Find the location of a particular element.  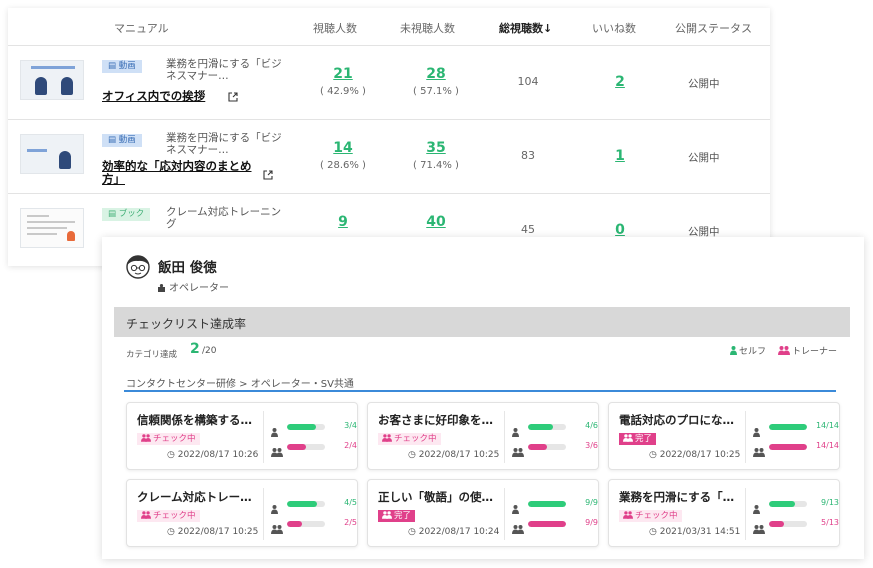

trainer-progress: 5/13 is located at coordinates (796, 526).